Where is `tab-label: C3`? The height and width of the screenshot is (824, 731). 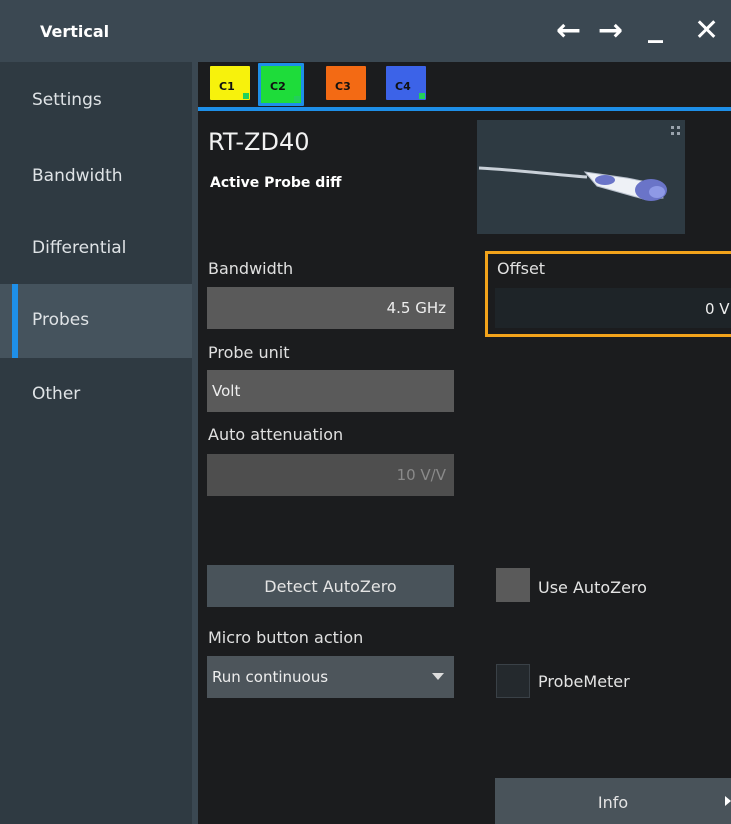
tab-label: C3 is located at coordinates (343, 86).